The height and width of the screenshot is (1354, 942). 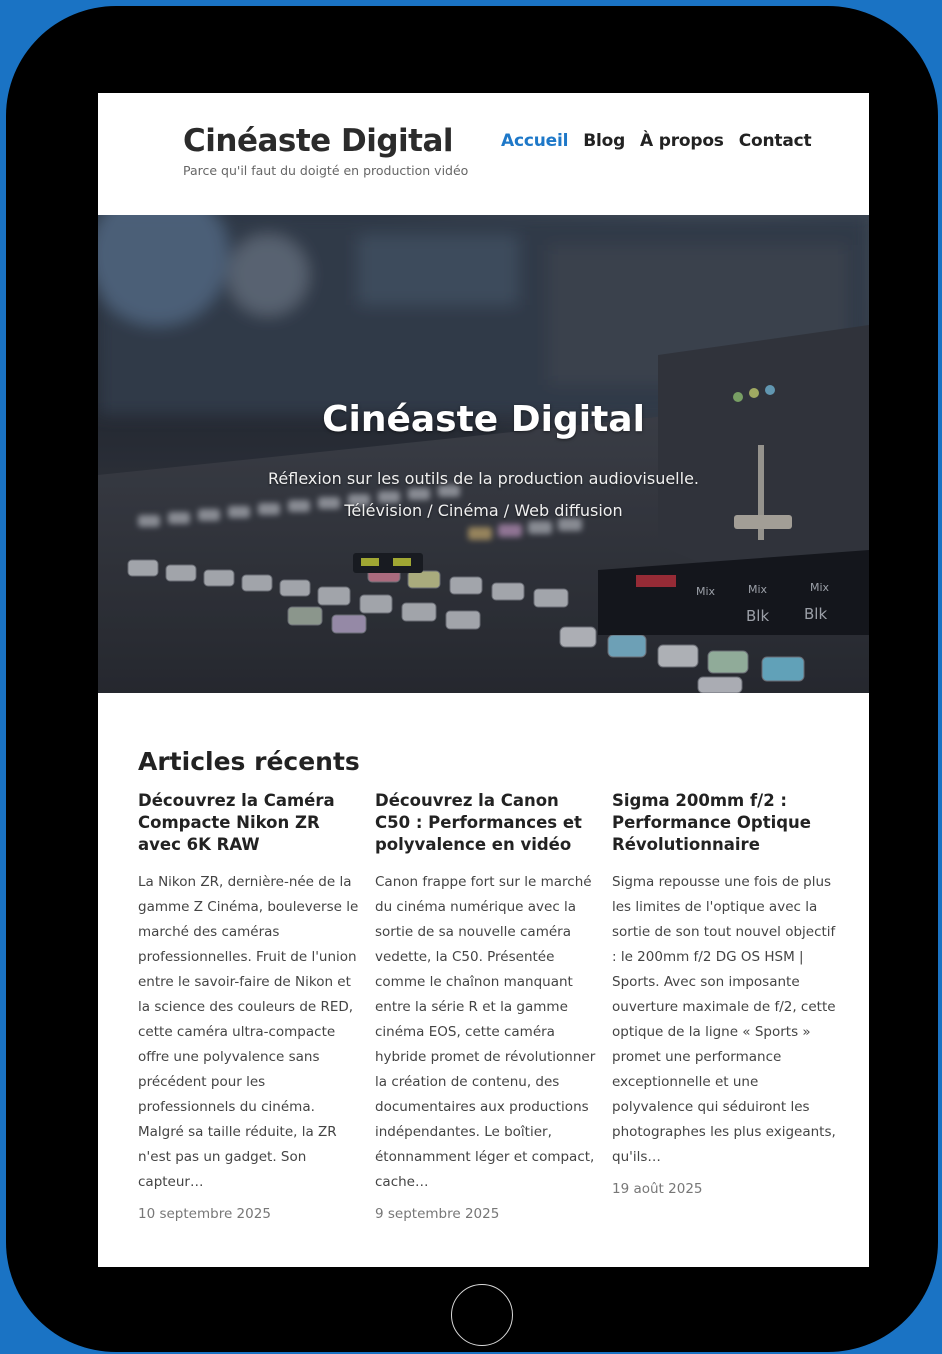 I want to click on home-button, so click(x=482, y=1315).